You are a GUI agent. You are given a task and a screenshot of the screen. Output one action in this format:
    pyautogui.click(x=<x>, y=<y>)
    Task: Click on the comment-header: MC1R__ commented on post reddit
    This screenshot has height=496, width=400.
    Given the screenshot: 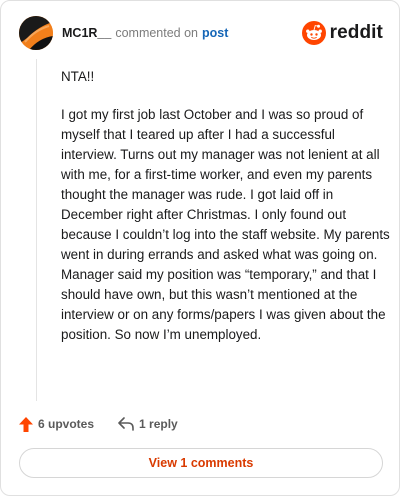 What is the action you would take?
    pyautogui.click(x=202, y=34)
    